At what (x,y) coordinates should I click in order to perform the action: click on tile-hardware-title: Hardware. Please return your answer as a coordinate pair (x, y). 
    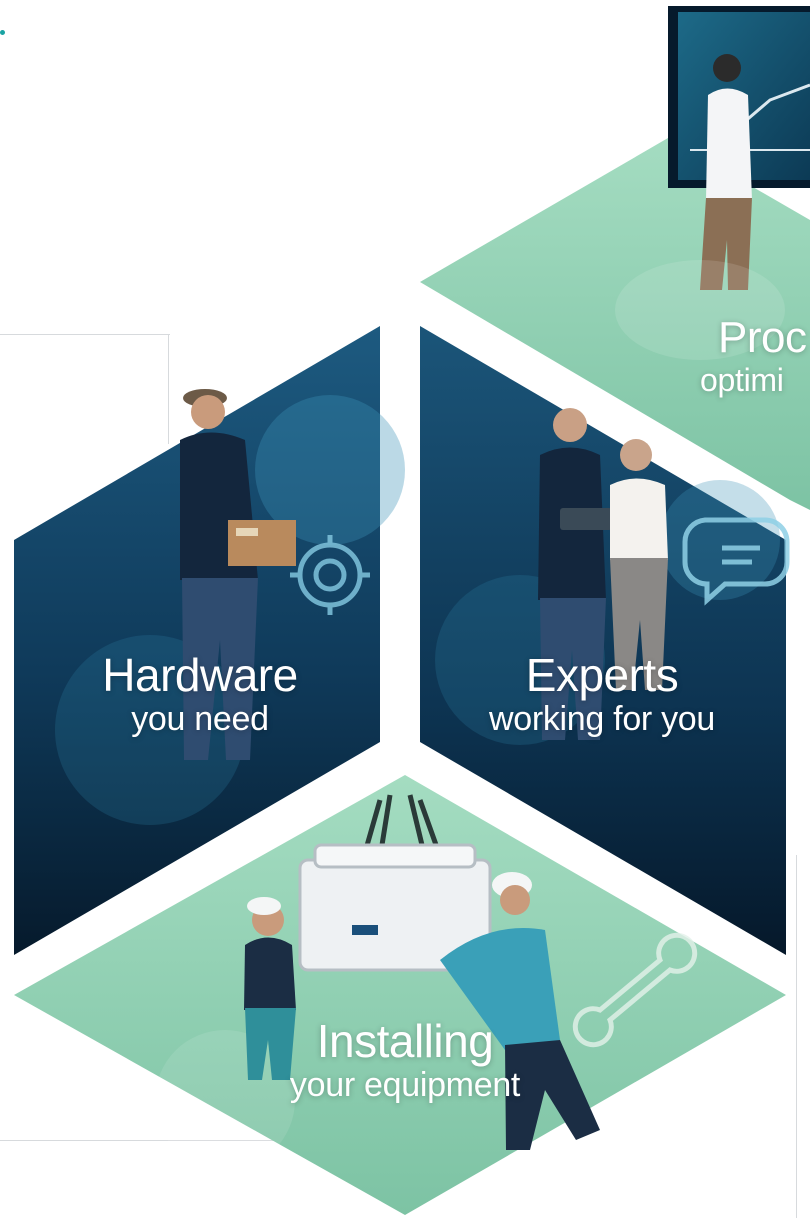
    Looking at the image, I should click on (200, 675).